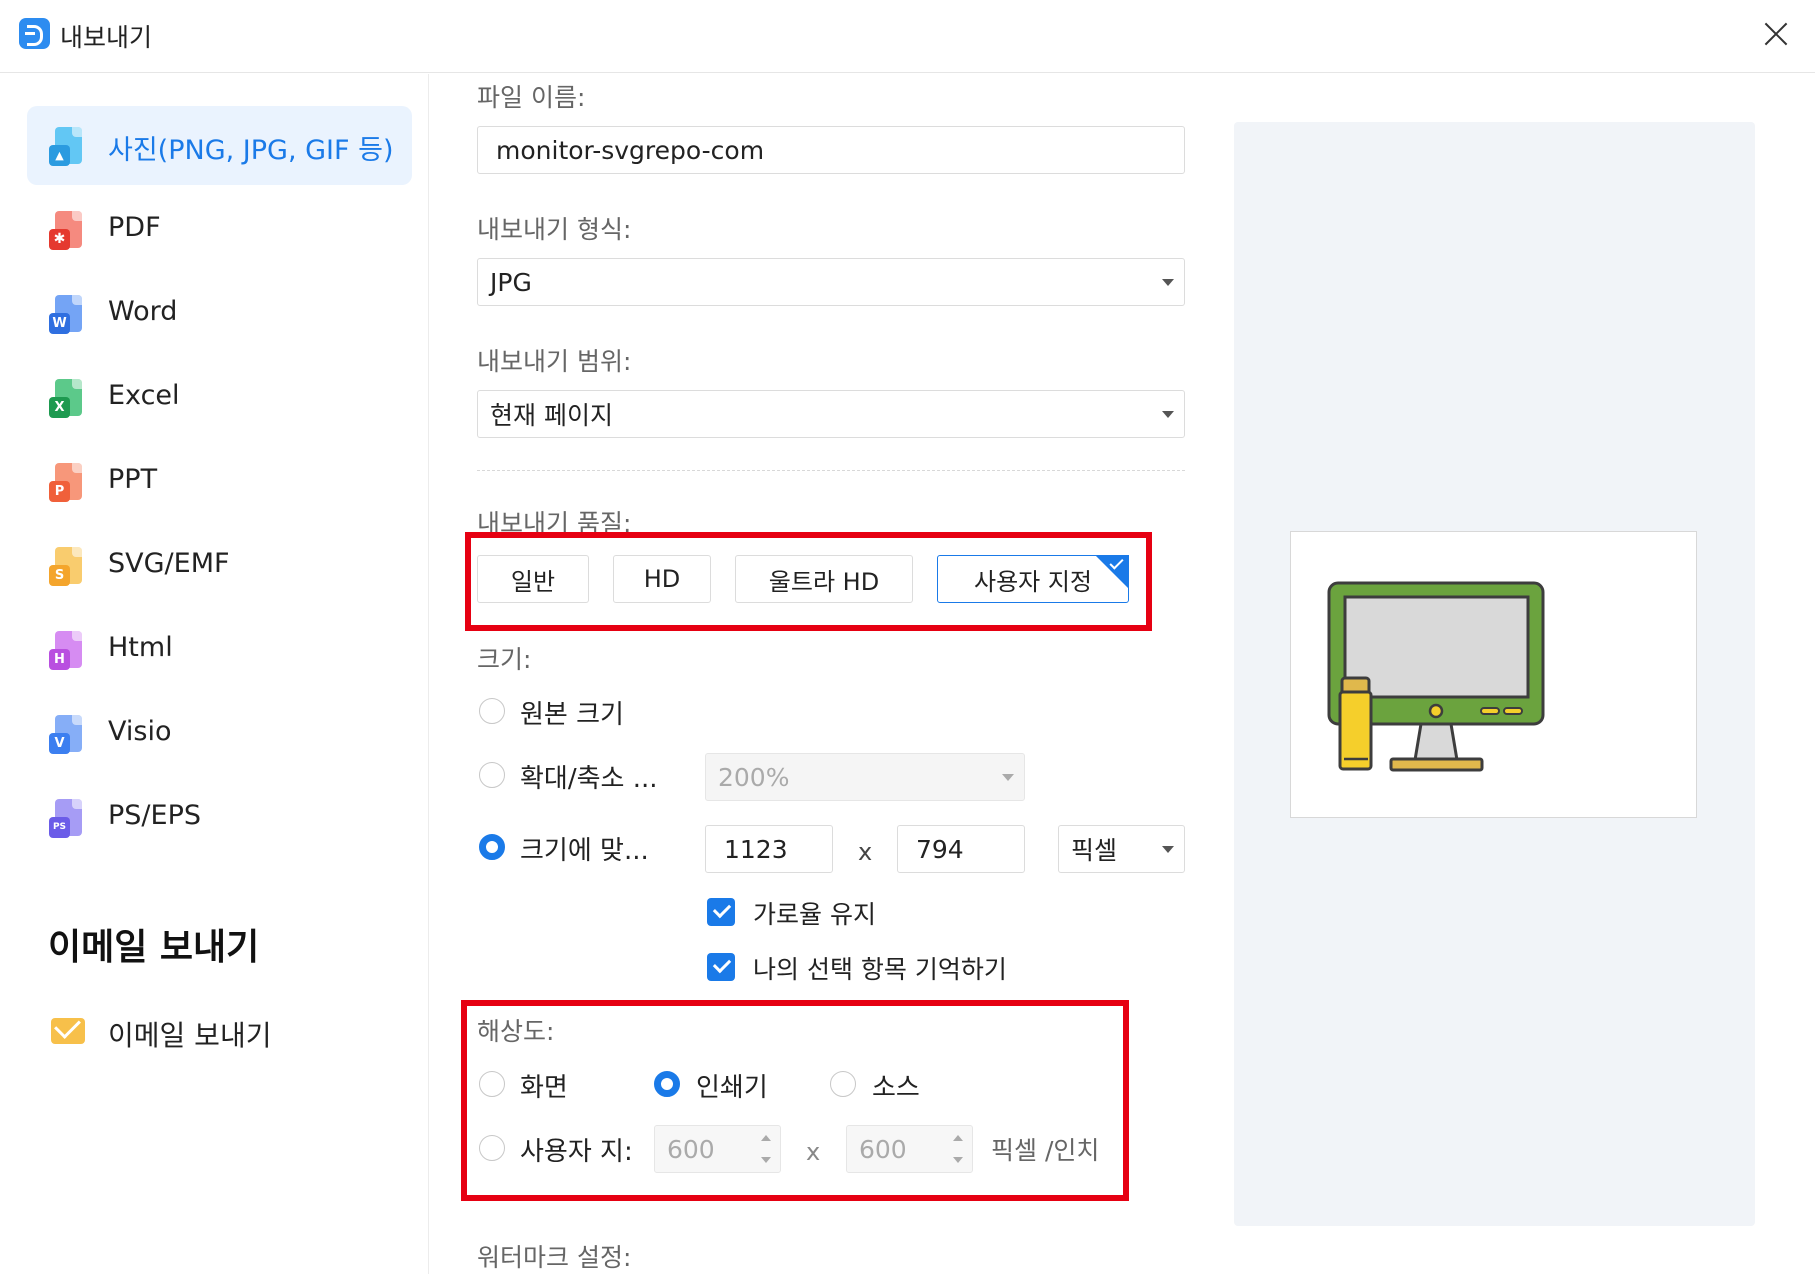 This screenshot has height=1274, width=1815. What do you see at coordinates (65, 399) in the screenshot?
I see `excel-file-icon: X` at bounding box center [65, 399].